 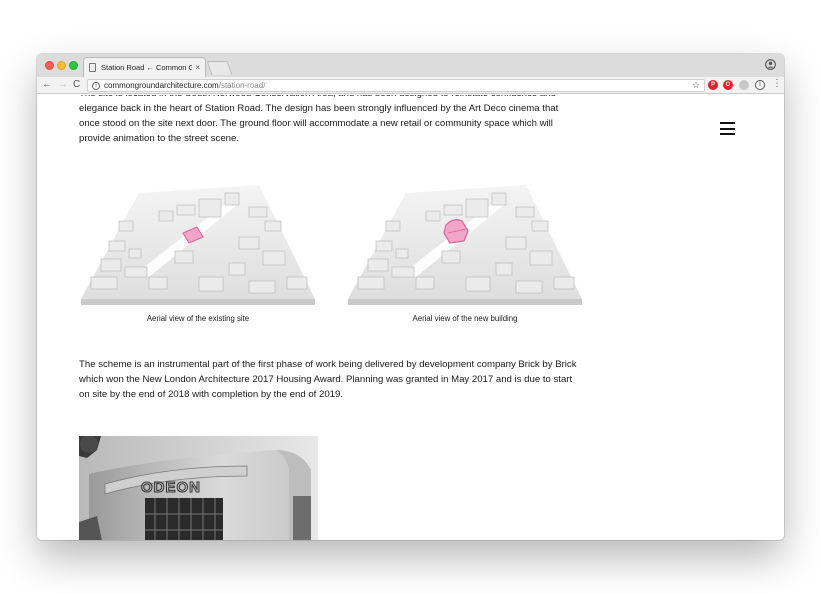 I want to click on new-tab-button, so click(x=219, y=68).